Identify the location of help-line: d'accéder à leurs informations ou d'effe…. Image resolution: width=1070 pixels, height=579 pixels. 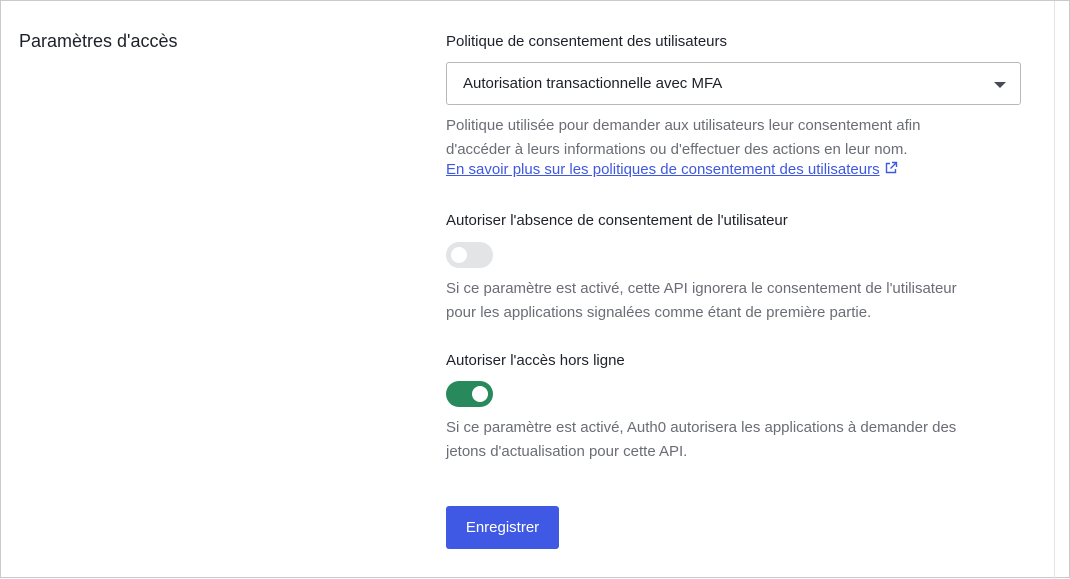
(677, 149).